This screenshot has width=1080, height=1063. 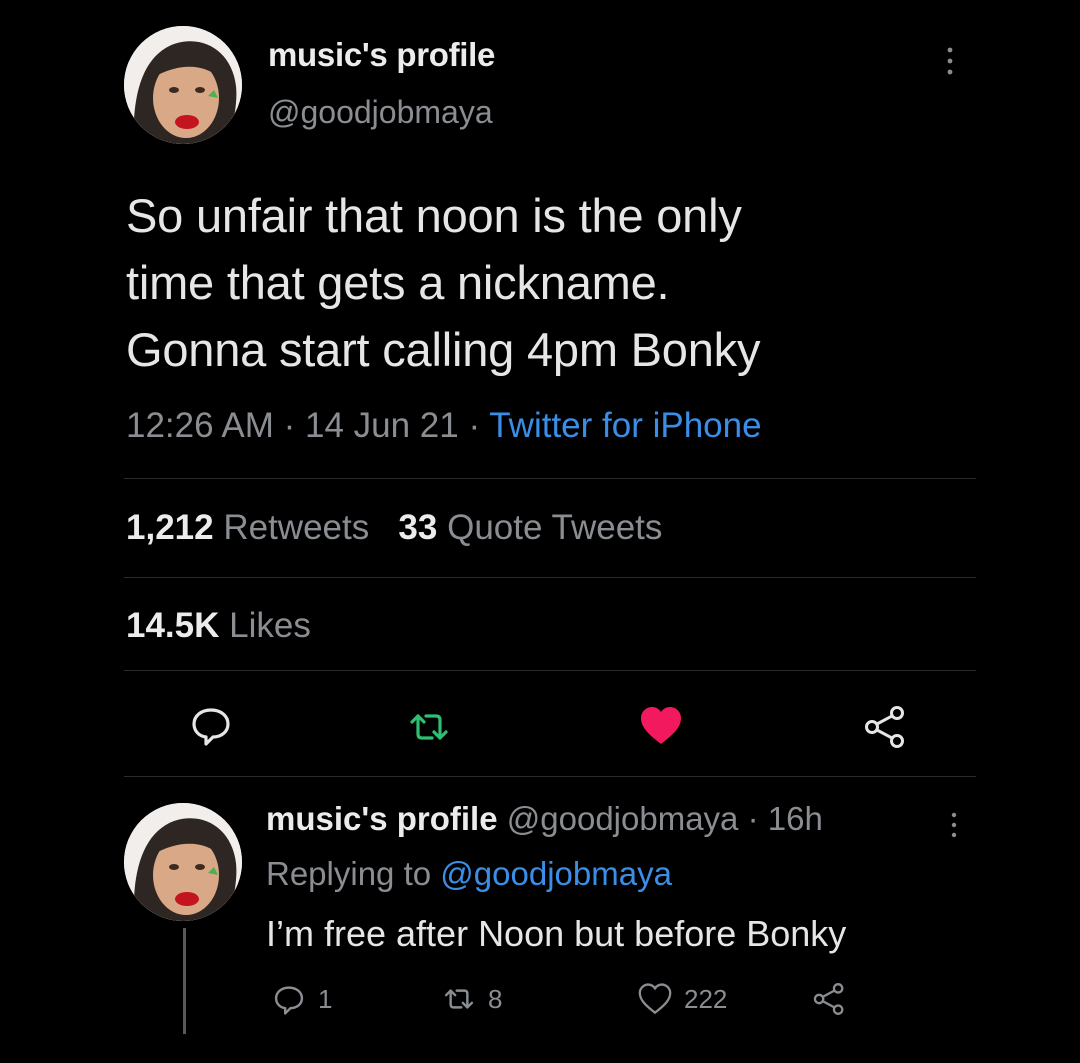 I want to click on reply-count: 1, so click(x=325, y=998).